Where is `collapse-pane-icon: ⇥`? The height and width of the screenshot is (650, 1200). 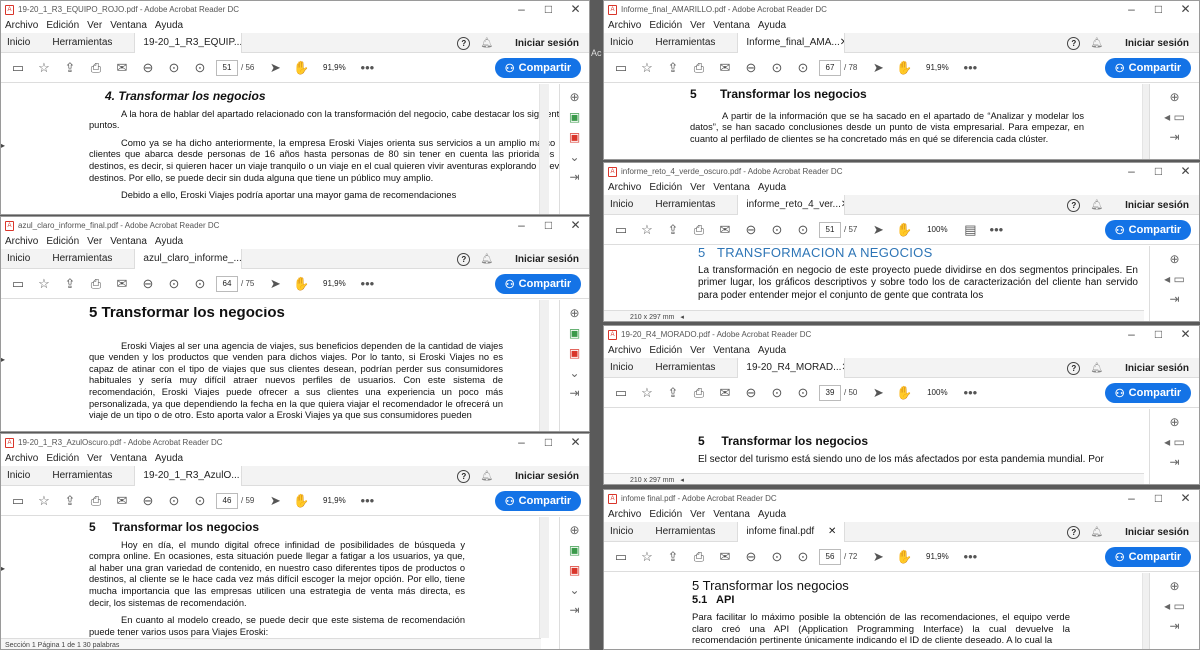
collapse-pane-icon: ⇥ is located at coordinates (1174, 299).